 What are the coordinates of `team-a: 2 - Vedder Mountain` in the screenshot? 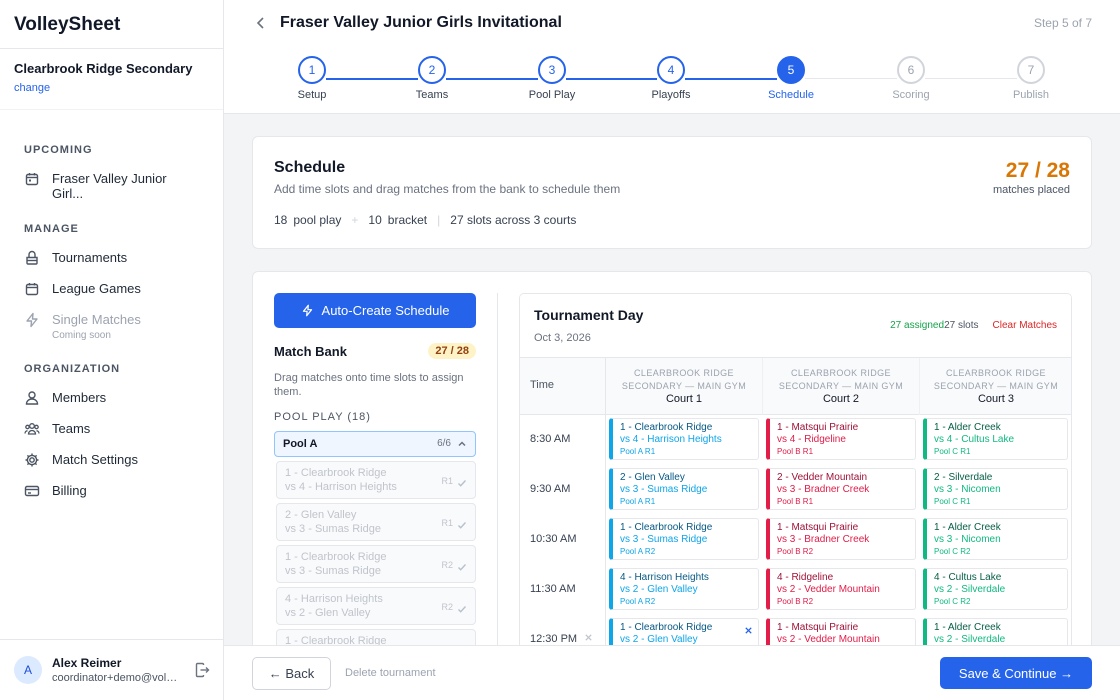 It's located at (822, 477).